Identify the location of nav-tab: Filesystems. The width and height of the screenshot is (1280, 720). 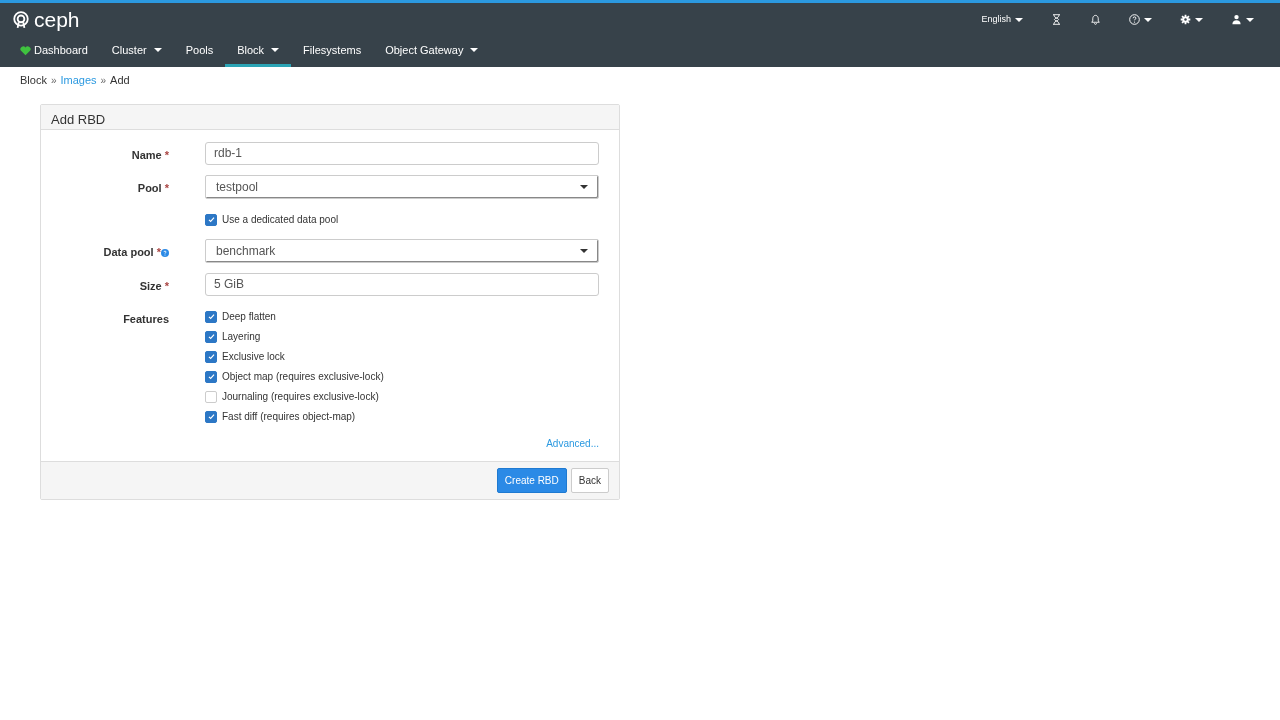
(332, 51).